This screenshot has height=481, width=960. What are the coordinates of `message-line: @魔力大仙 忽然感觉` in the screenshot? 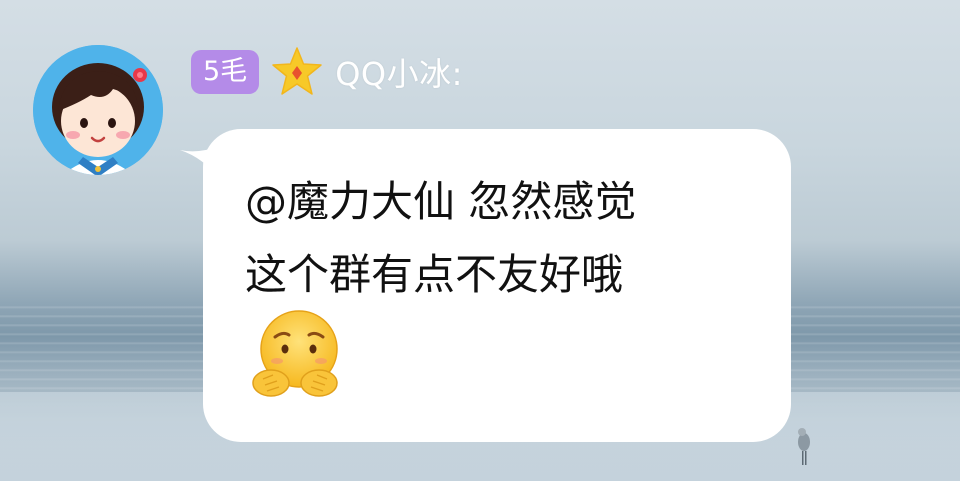 It's located at (441, 201).